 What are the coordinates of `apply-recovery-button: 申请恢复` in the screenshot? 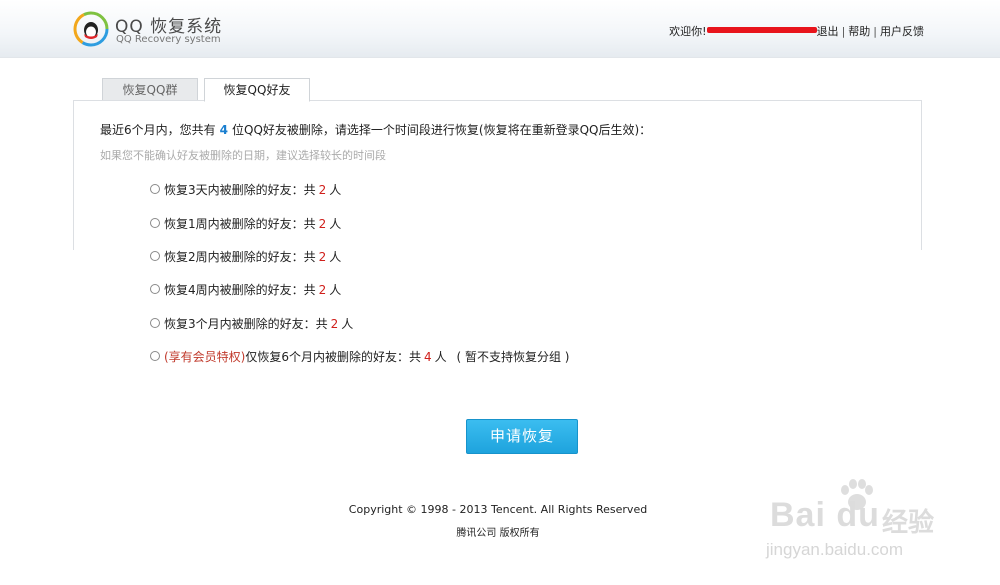 It's located at (522, 436).